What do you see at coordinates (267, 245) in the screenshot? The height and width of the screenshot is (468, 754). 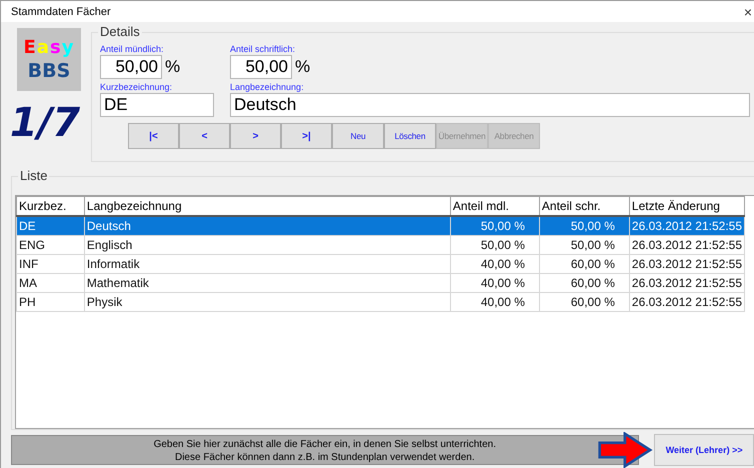 I see `table-cell: Englisch` at bounding box center [267, 245].